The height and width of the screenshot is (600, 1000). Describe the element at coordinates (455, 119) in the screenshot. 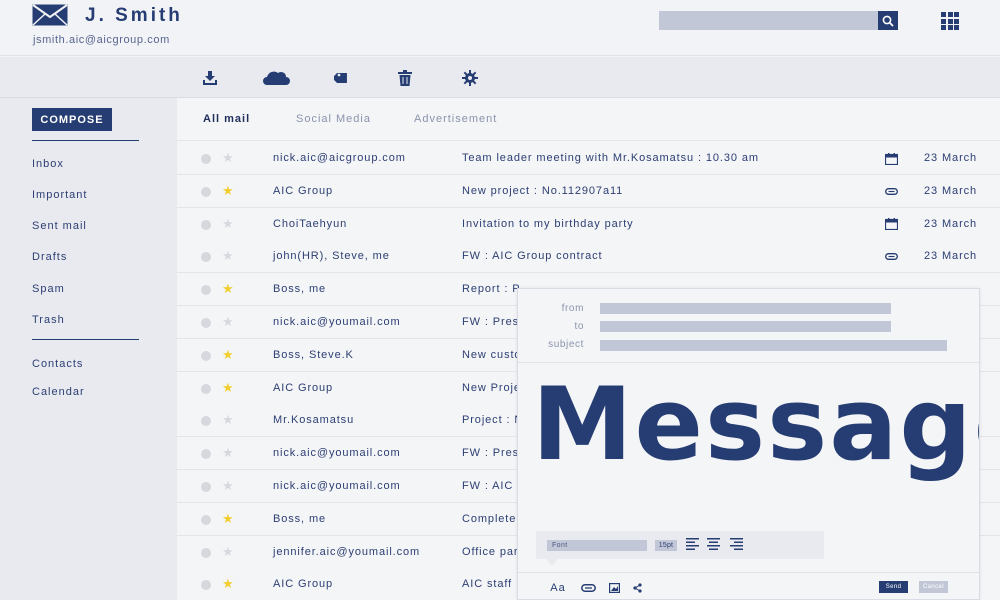

I see `tab-advertisement: Advertisement` at that location.